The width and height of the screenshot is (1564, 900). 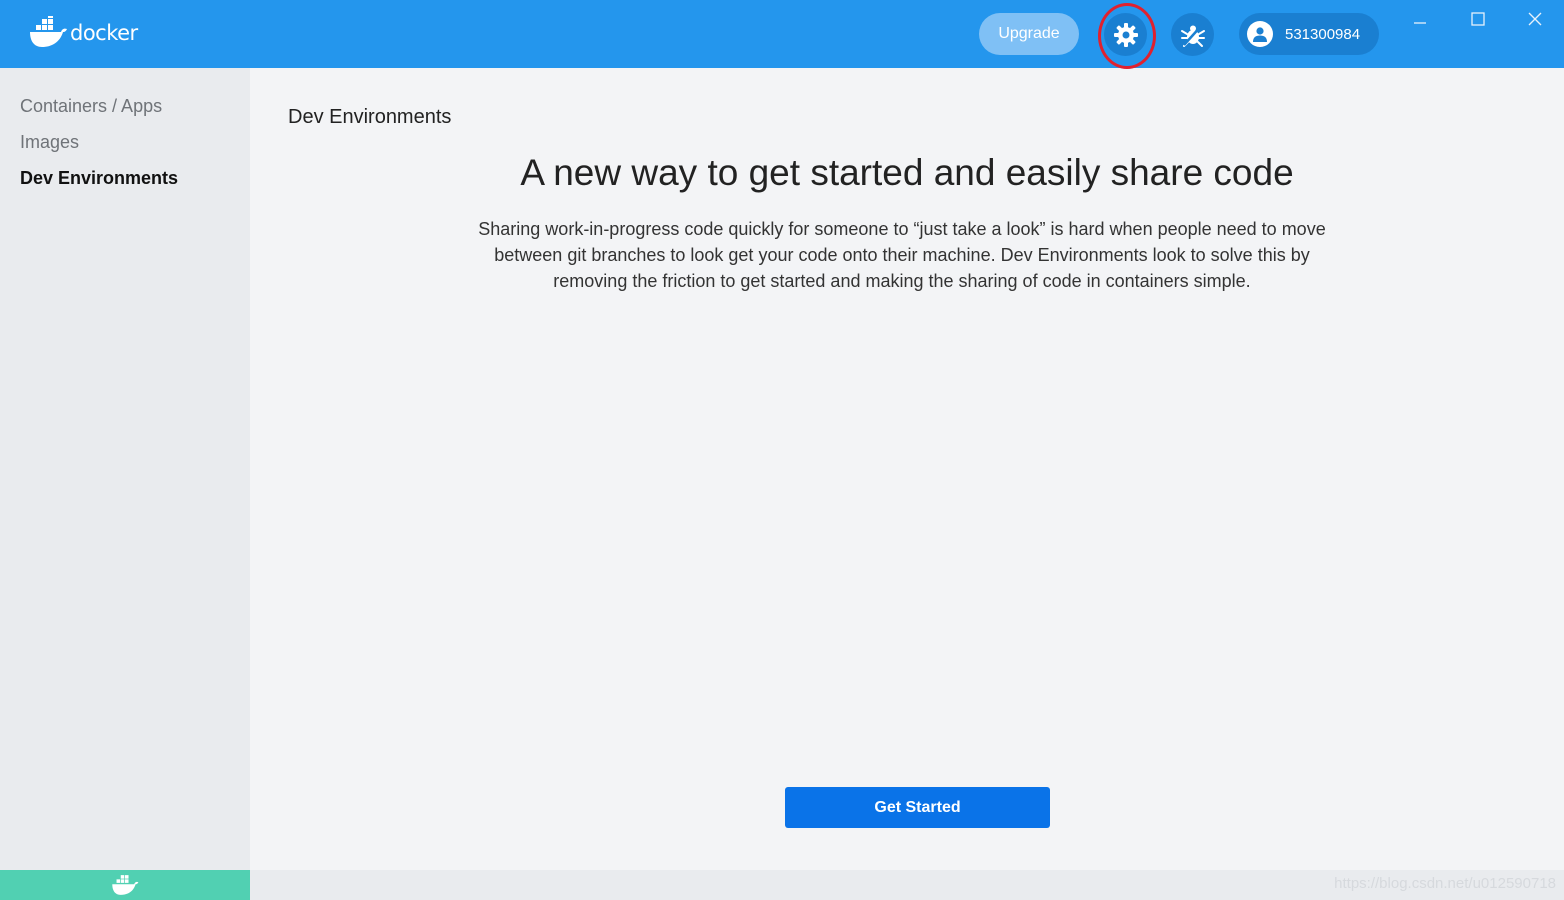 What do you see at coordinates (1420, 23) in the screenshot?
I see `minimize-icon` at bounding box center [1420, 23].